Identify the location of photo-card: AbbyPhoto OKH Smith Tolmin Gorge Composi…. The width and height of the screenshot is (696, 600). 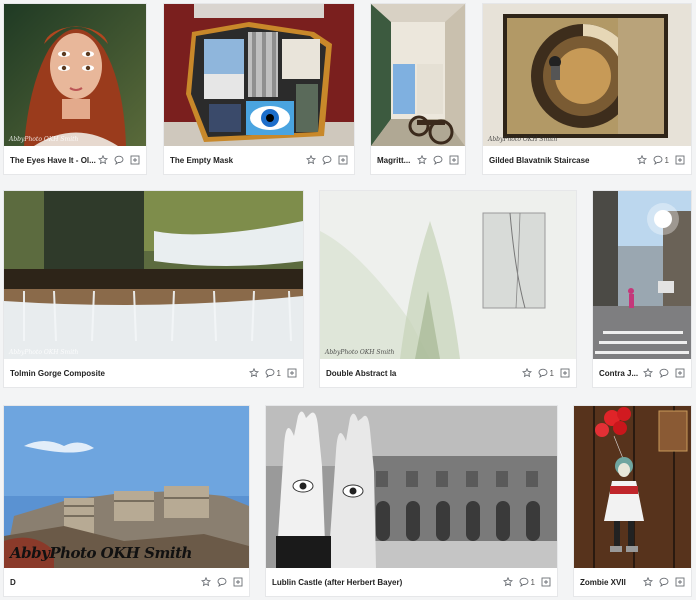
(153, 289).